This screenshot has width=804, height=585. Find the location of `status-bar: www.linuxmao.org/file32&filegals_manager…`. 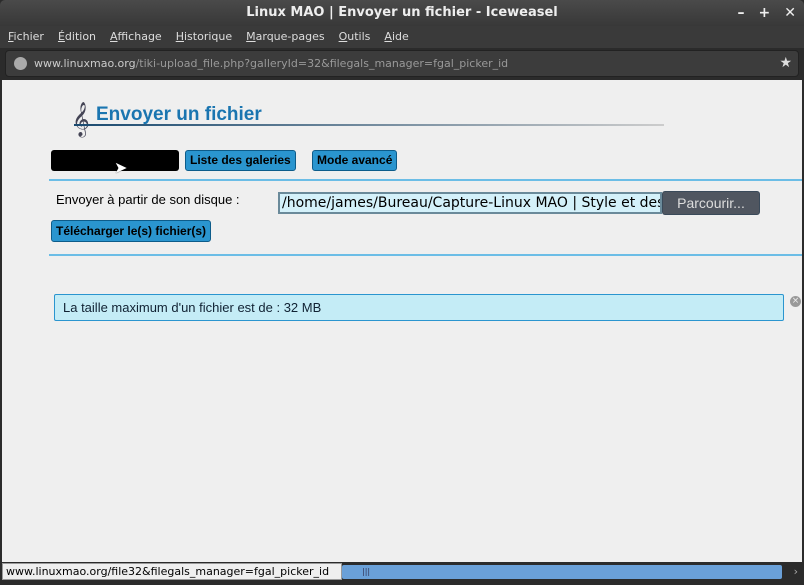

status-bar: www.linuxmao.org/file32&filegals_manager… is located at coordinates (172, 571).